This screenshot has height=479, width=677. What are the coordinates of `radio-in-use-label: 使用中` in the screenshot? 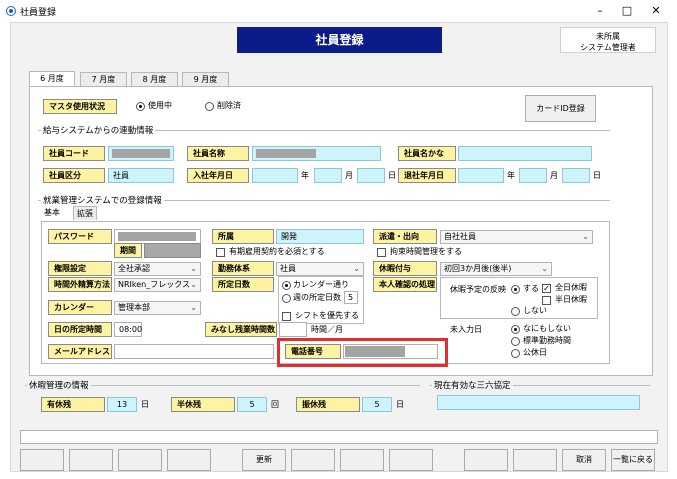 It's located at (160, 105).